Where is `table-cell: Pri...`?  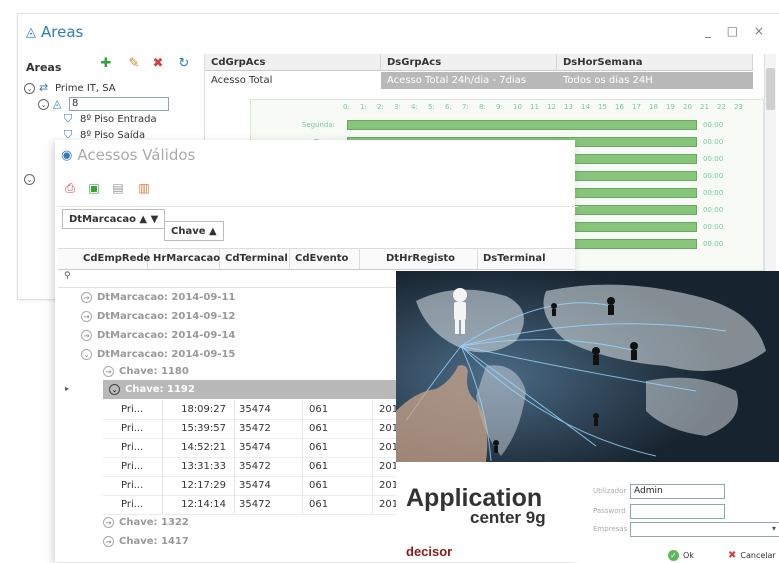 table-cell: Pri... is located at coordinates (139, 409).